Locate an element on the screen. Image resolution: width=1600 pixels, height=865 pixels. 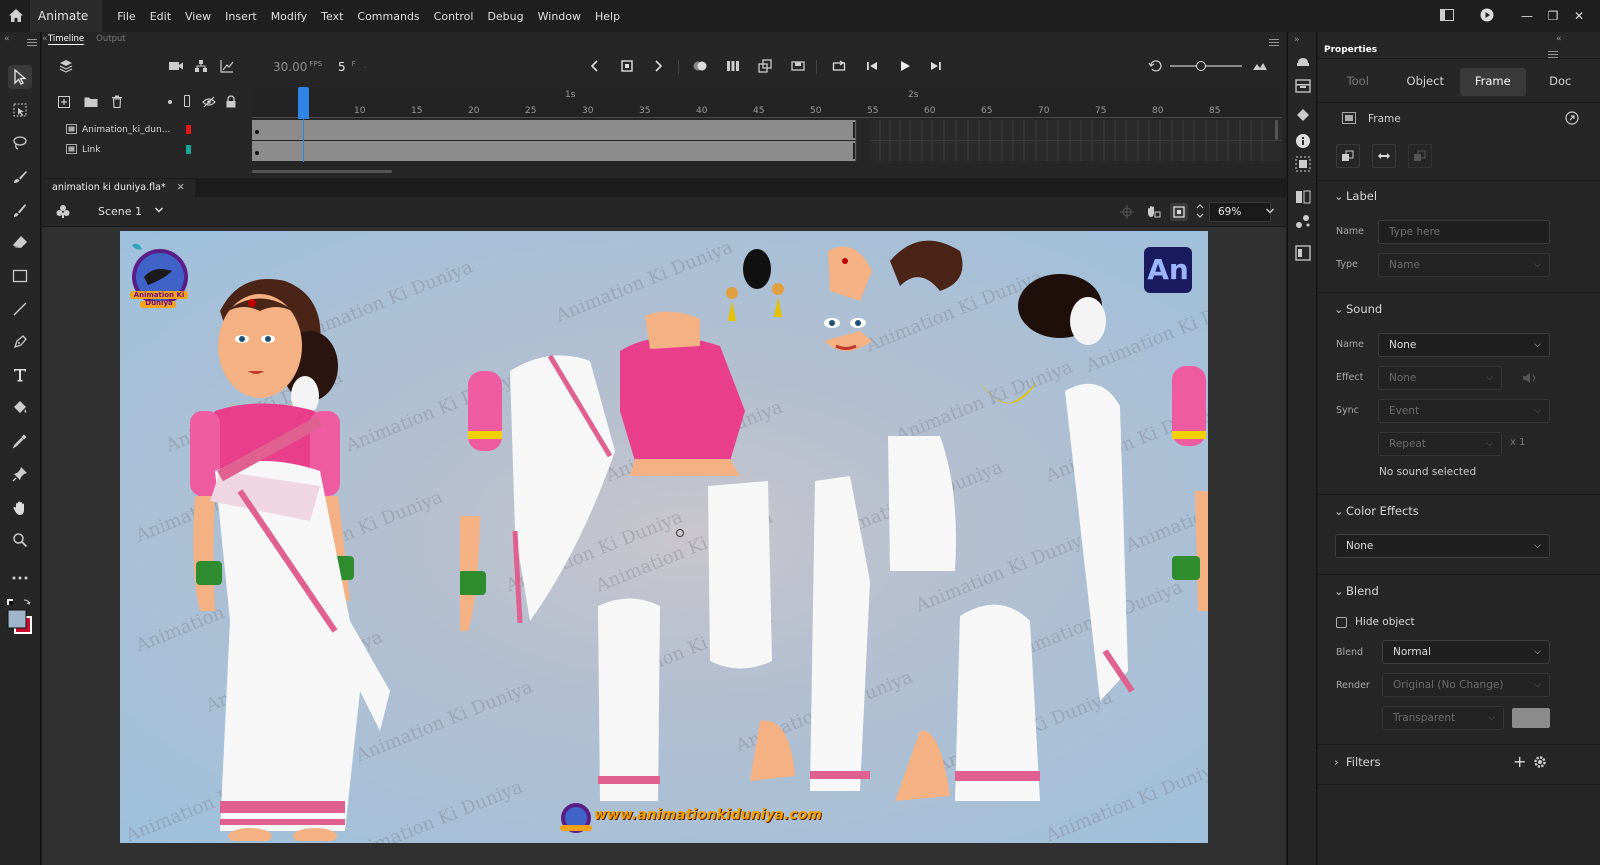
background-color-swatch is located at coordinates (1531, 718).